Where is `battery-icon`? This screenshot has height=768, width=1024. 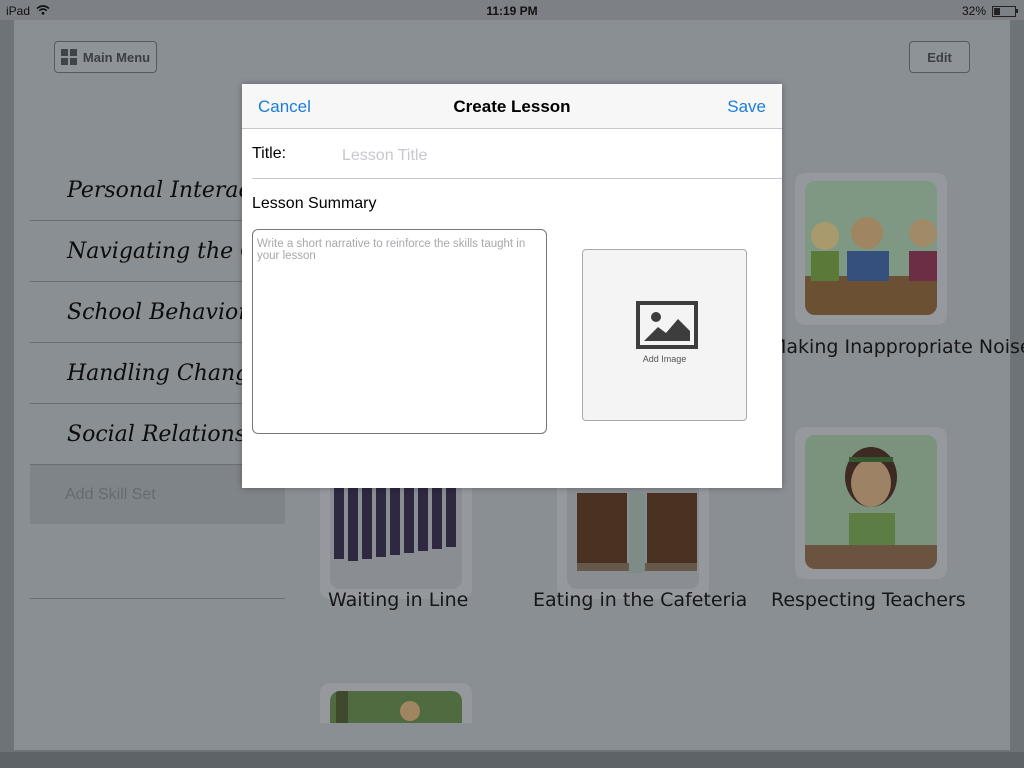
battery-icon is located at coordinates (1005, 11).